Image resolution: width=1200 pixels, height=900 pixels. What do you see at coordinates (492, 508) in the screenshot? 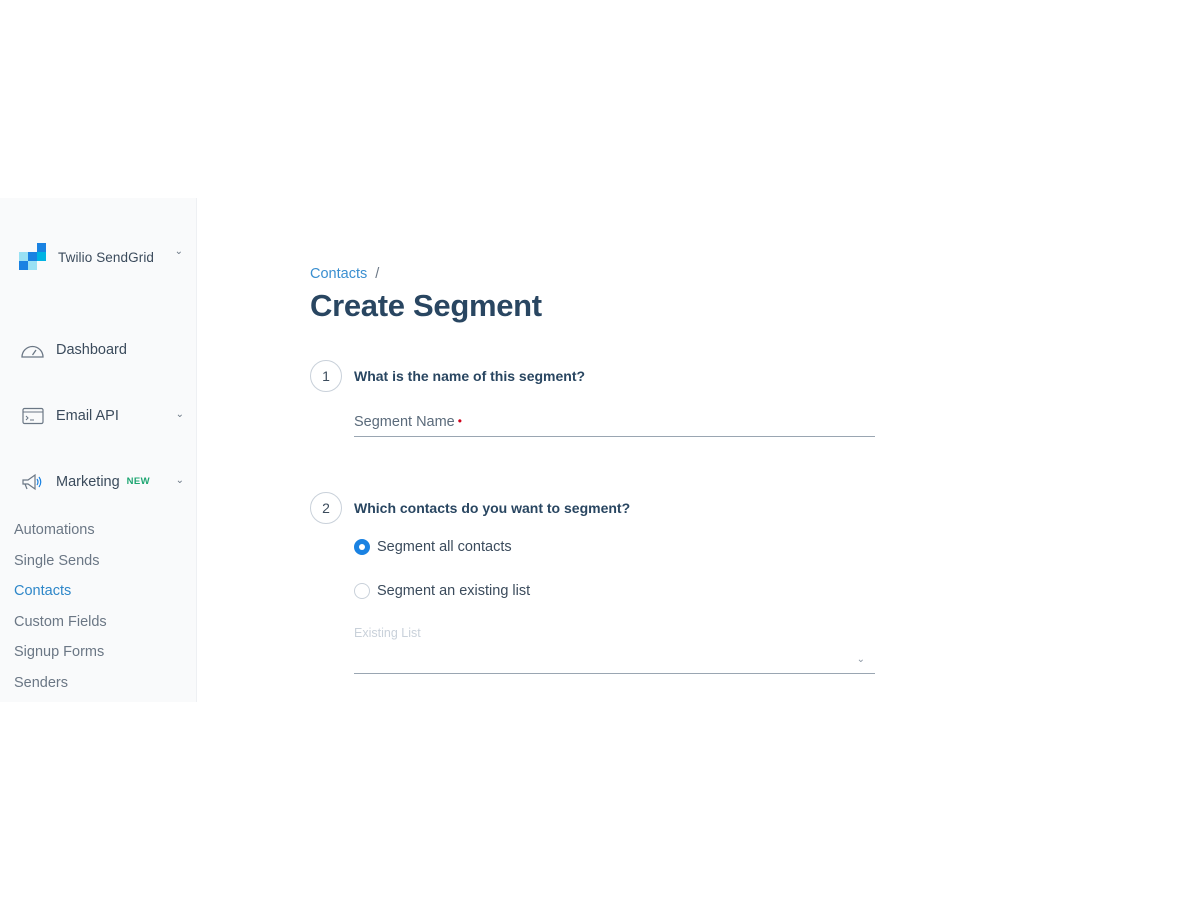
I see `step-2-question: Which contacts do you want to segment?` at bounding box center [492, 508].